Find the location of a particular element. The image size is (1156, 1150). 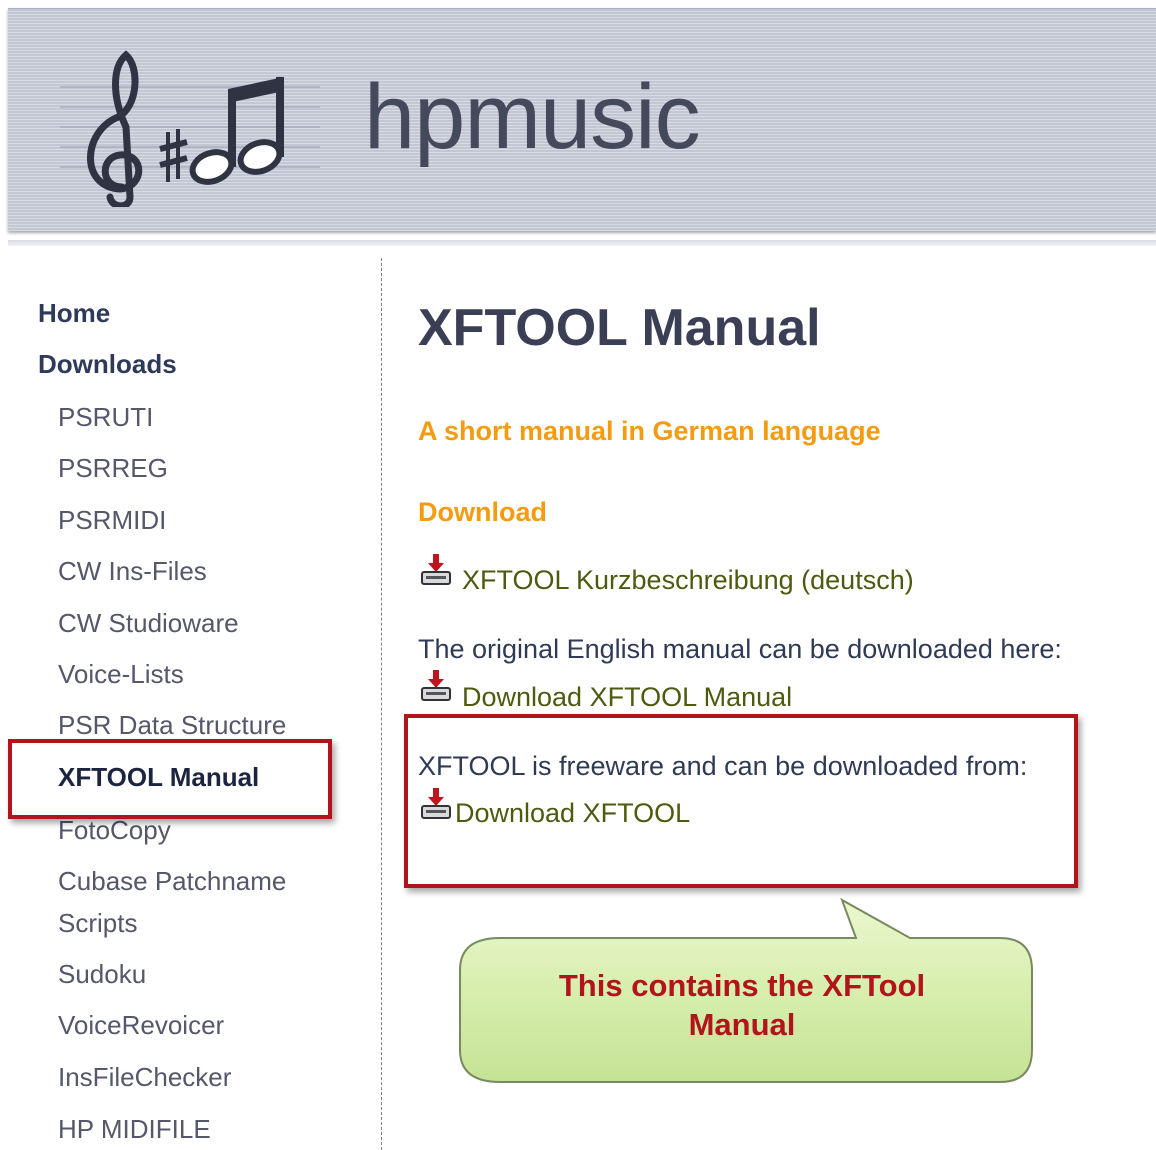

nav-downloads: Downloads is located at coordinates (107, 364).